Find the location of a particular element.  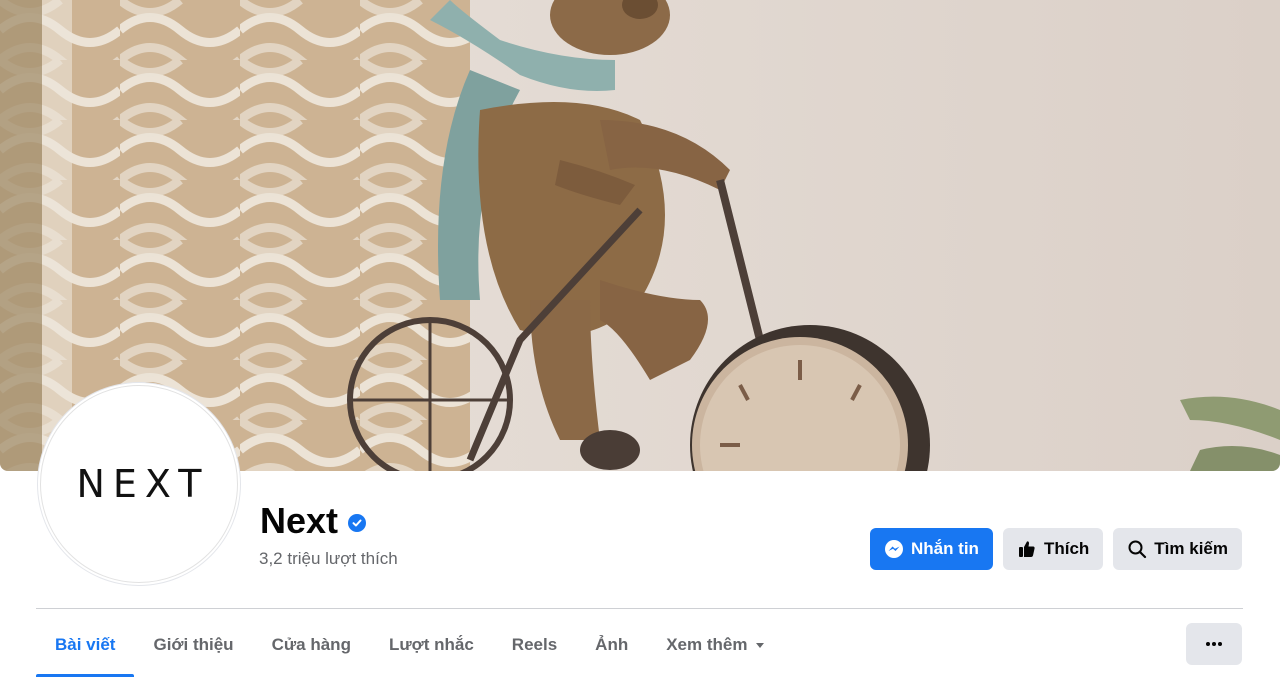

tab-see-more: Xem thêm is located at coordinates (715, 644).